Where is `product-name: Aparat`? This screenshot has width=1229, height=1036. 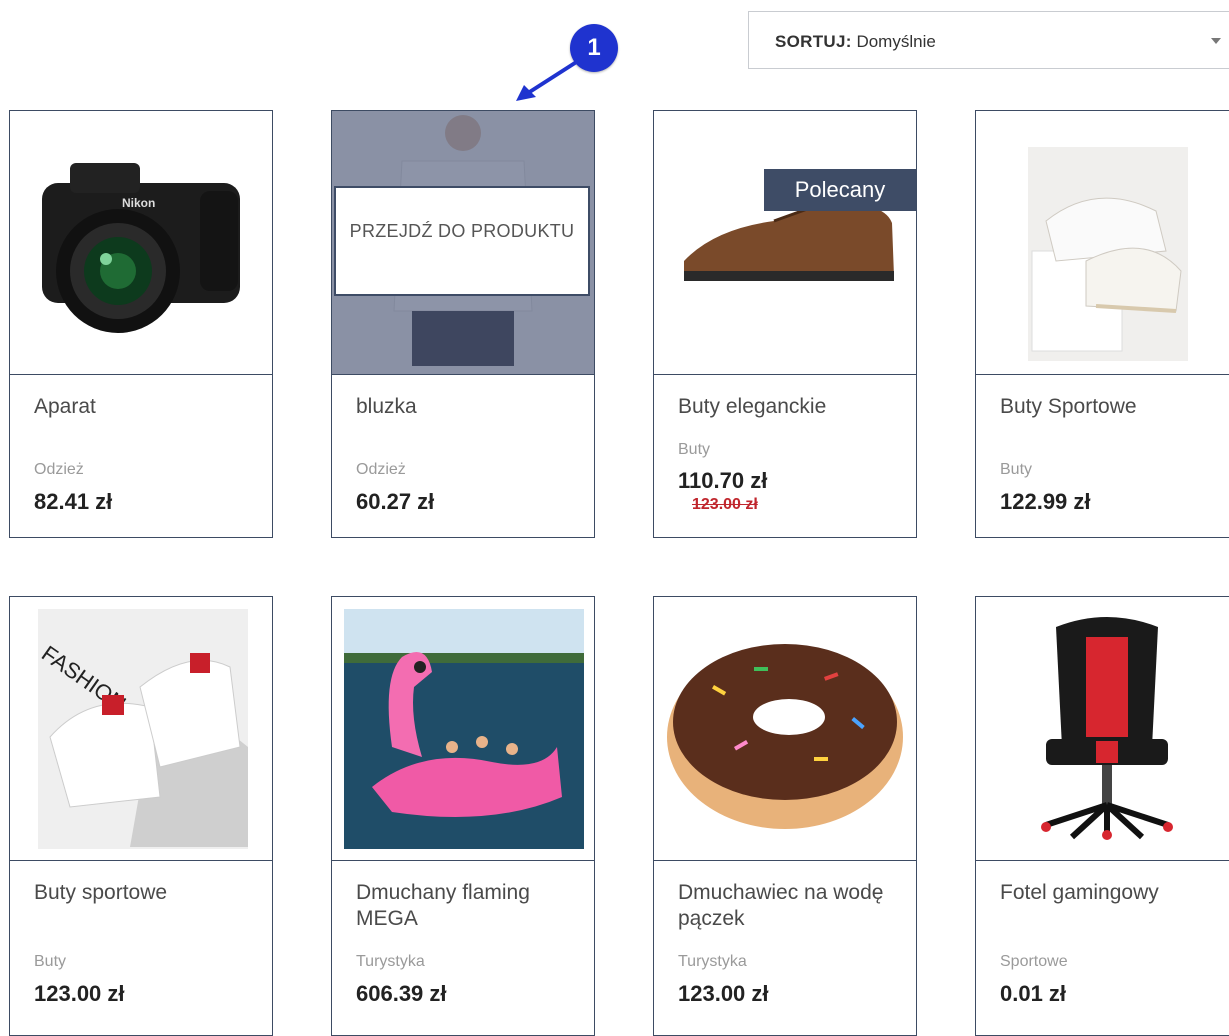 product-name: Aparat is located at coordinates (144, 407).